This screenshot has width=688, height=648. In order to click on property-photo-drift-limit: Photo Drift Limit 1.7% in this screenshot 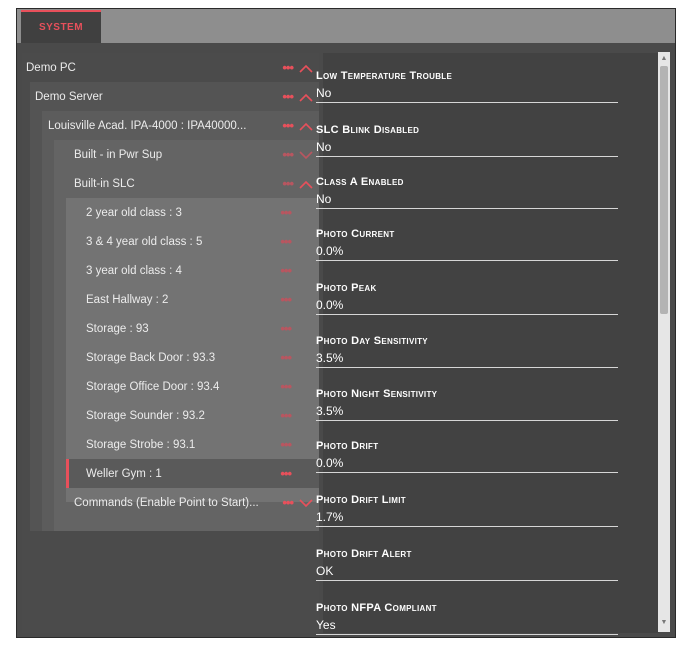, I will do `click(477, 512)`.